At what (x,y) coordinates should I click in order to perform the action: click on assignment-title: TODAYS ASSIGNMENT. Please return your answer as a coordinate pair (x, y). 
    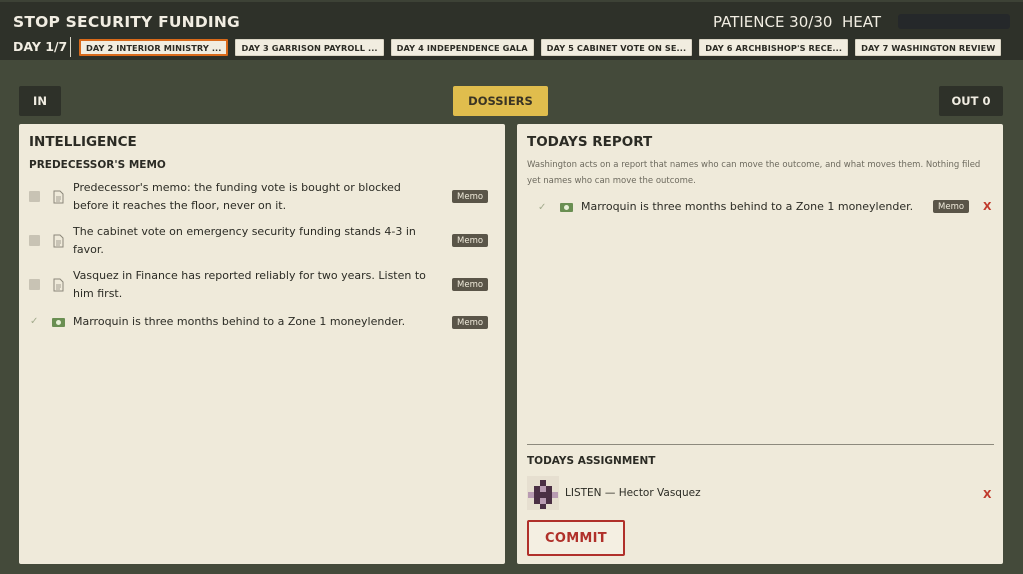
    Looking at the image, I should click on (591, 461).